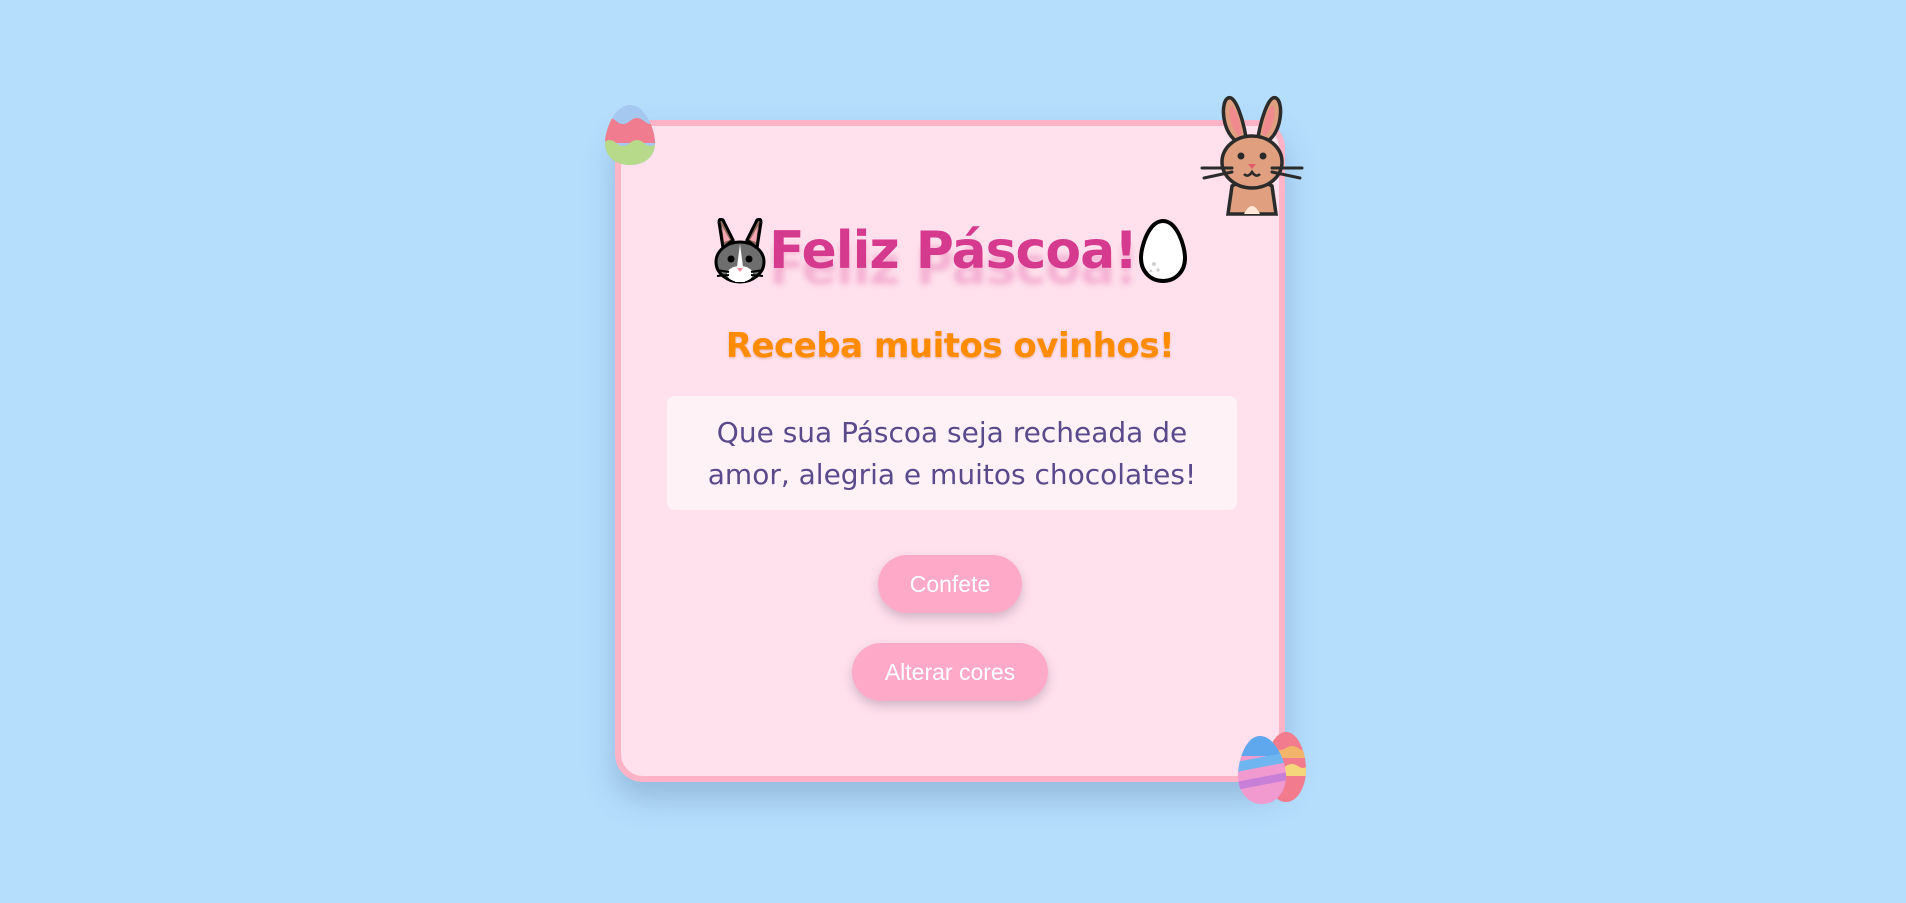  Describe the element at coordinates (953, 251) in the screenshot. I see `card-title-text: Feliz Páscoa!` at that location.